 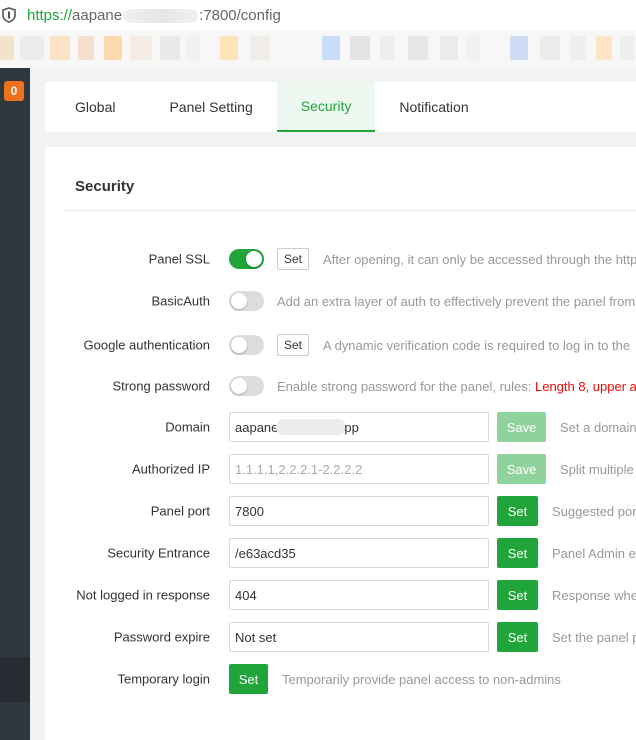 I want to click on domain-label: Domain, so click(x=187, y=427).